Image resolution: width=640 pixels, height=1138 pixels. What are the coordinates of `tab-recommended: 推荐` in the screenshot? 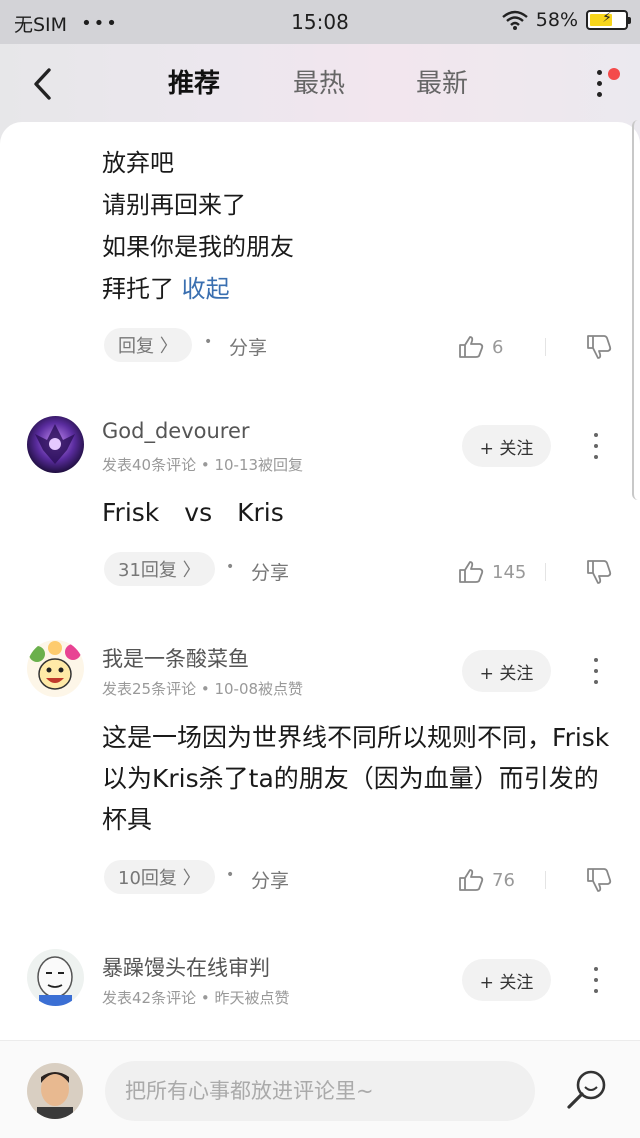 It's located at (194, 84).